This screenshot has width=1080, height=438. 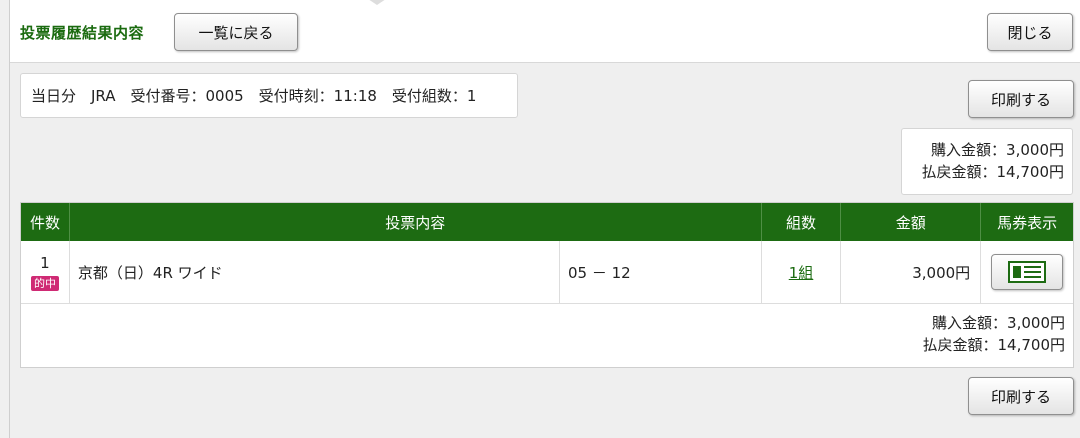 I want to click on arrow-notch-icon, so click(x=377, y=2).